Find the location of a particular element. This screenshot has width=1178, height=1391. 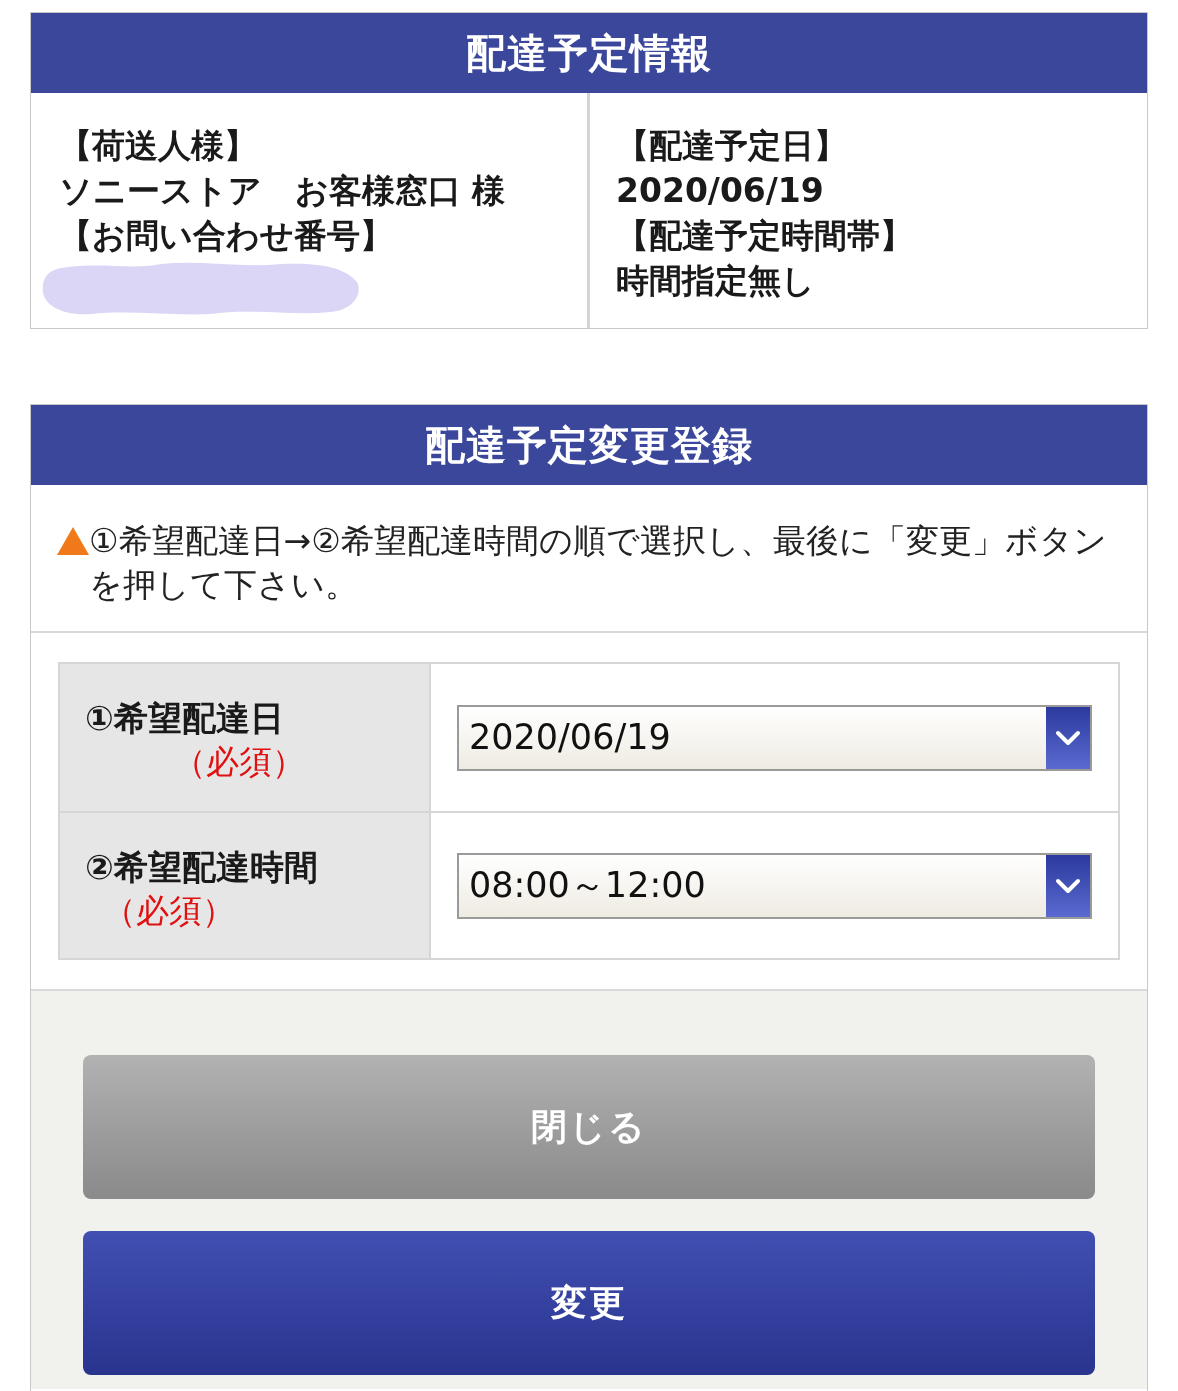

section-title: 配達予定情報 is located at coordinates (589, 53).